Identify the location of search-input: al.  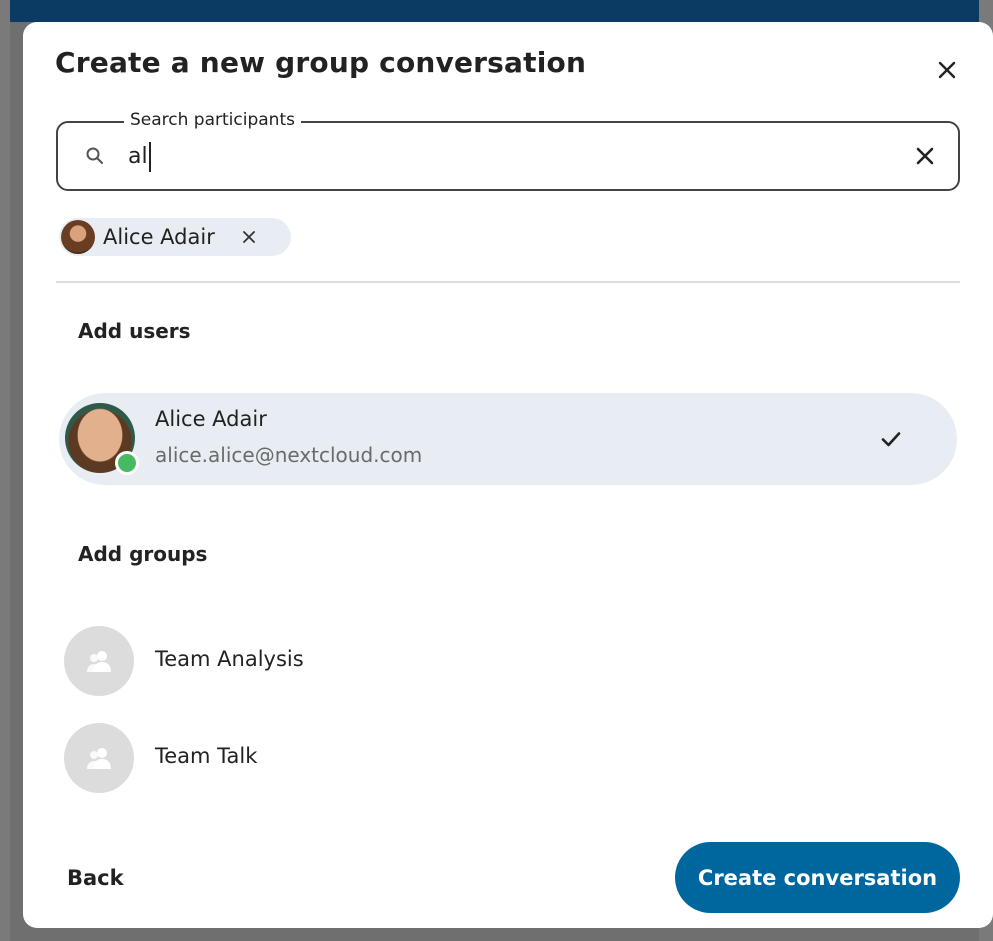
(139, 157).